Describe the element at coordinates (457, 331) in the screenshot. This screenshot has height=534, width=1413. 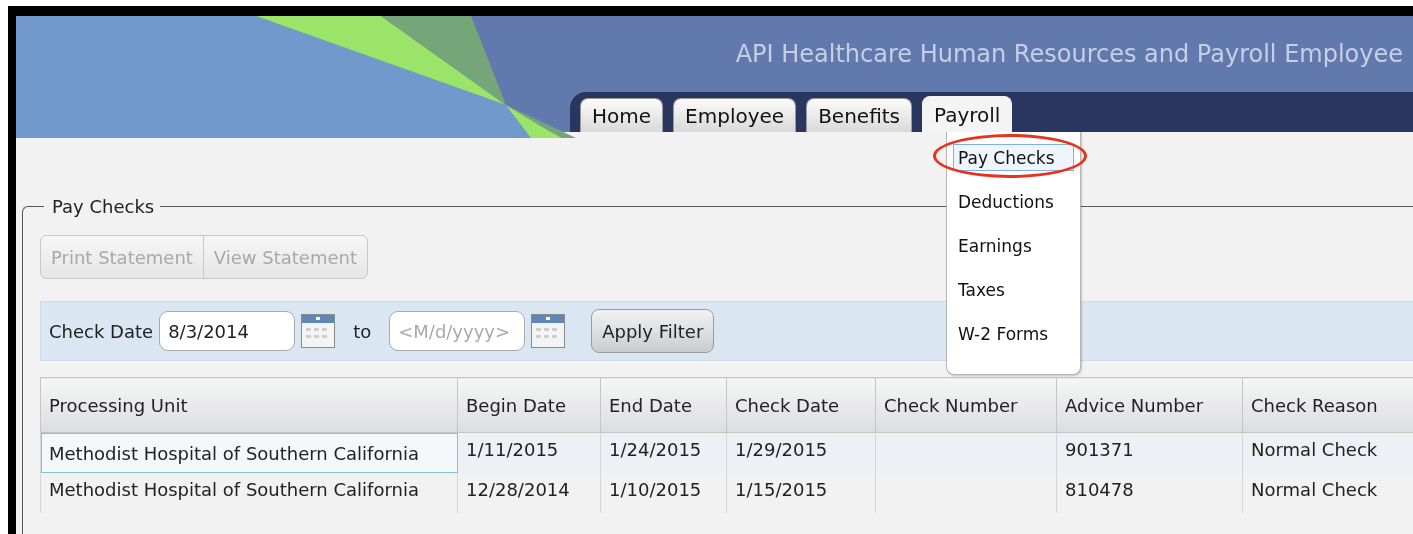
I see `date-input-field: <M/d/yyyy>` at that location.